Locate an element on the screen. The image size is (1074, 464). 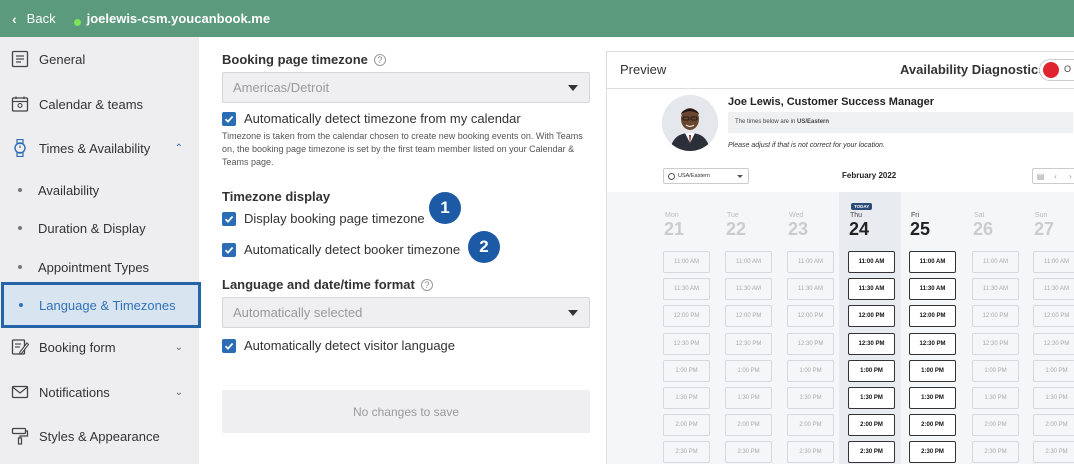
avatar is located at coordinates (690, 123).